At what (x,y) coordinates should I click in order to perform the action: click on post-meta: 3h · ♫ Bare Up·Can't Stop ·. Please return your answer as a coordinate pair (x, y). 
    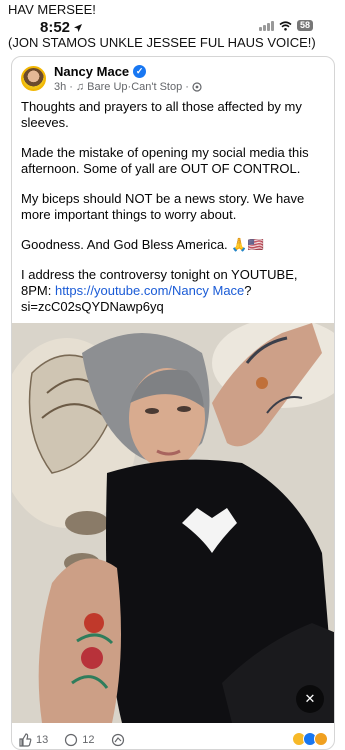
    Looking at the image, I should click on (128, 87).